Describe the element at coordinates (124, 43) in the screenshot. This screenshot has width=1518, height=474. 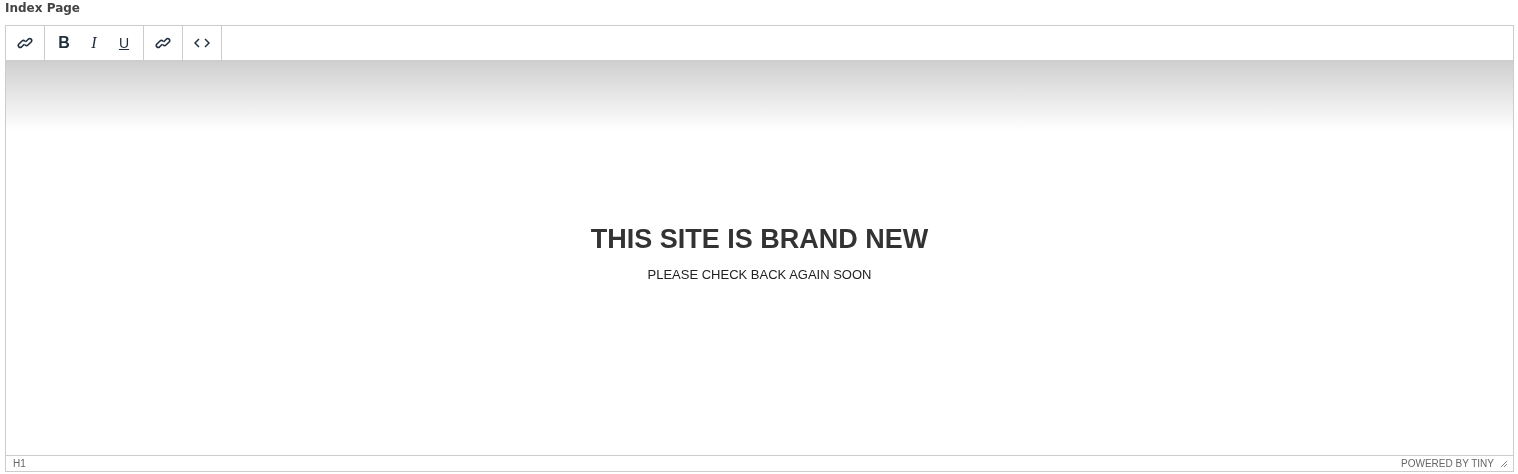
I see `underline-button: U` at that location.